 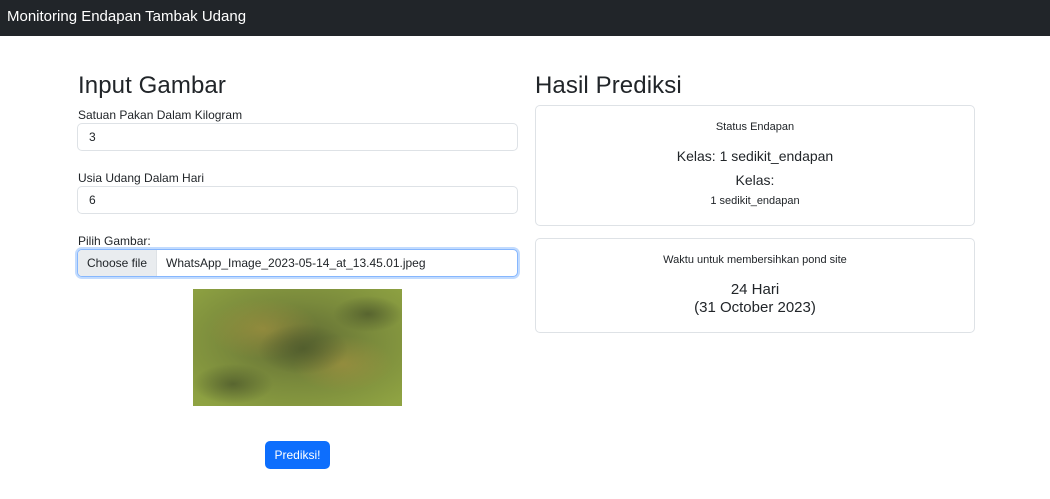 I want to click on cleaning-heading: Waktu untuk membersihkan pond site, so click(x=755, y=260).